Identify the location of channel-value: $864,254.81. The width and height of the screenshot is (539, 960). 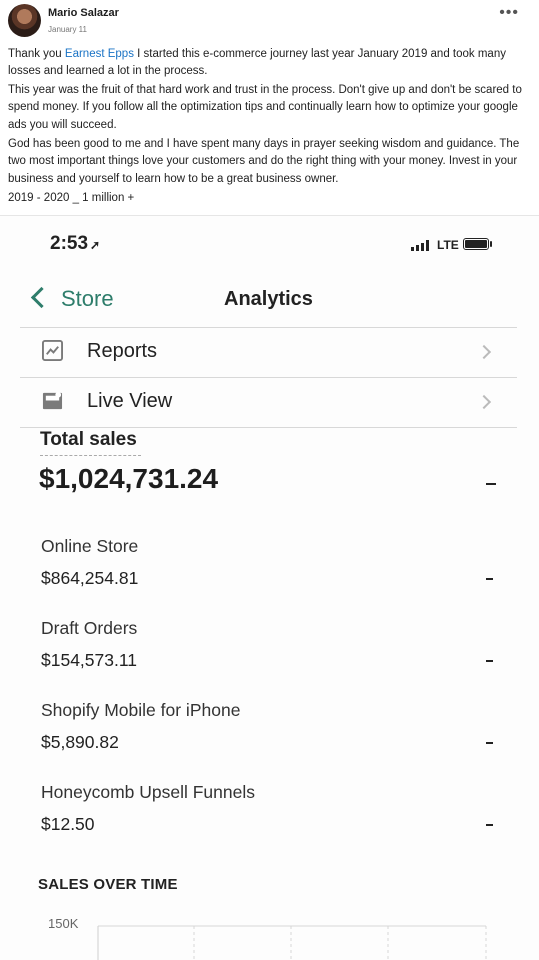
(90, 578).